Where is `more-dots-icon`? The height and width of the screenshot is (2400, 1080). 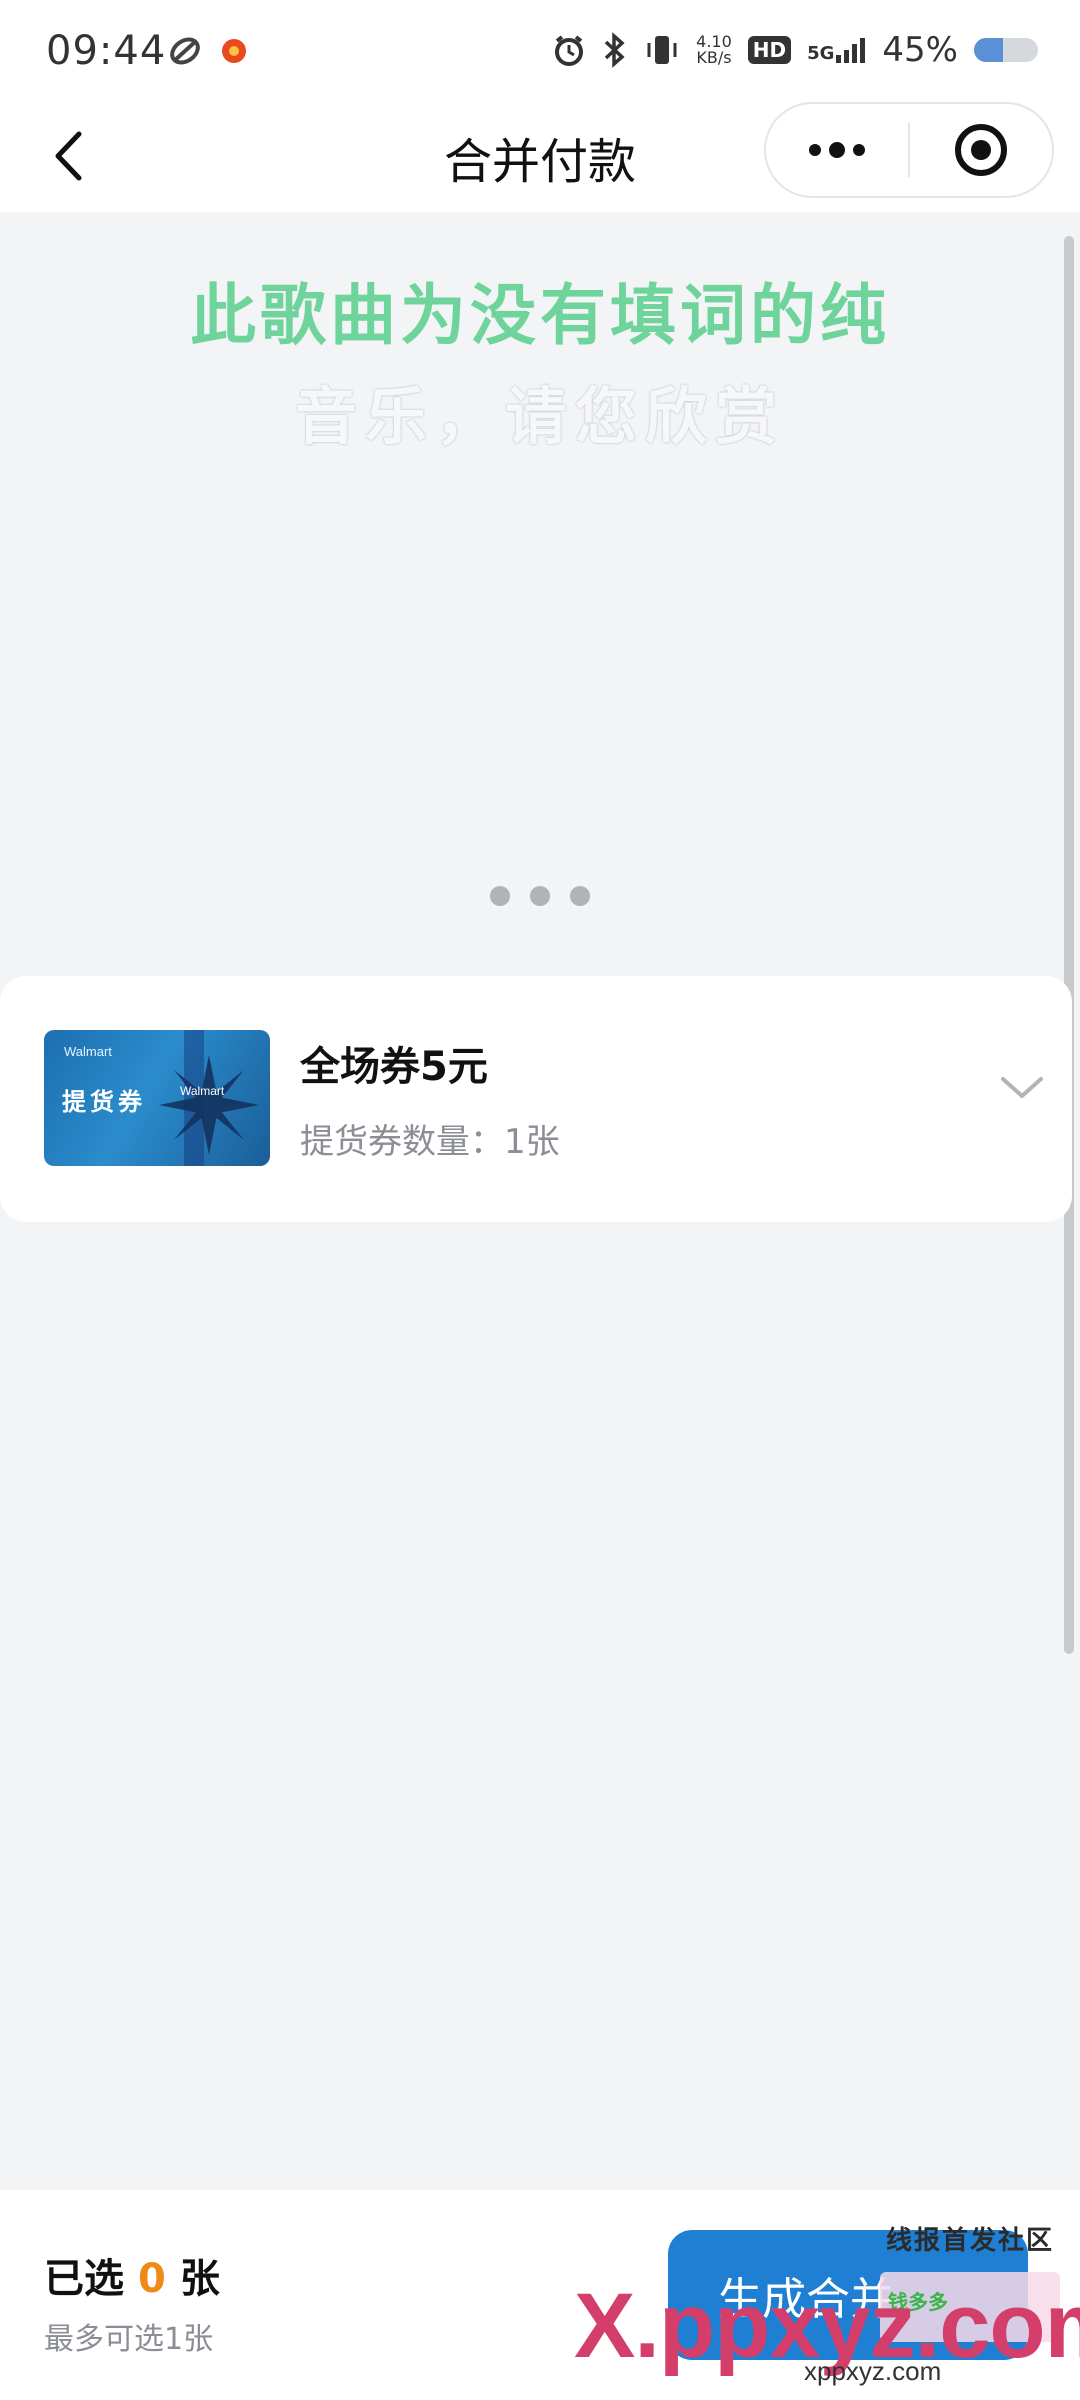 more-dots-icon is located at coordinates (837, 150).